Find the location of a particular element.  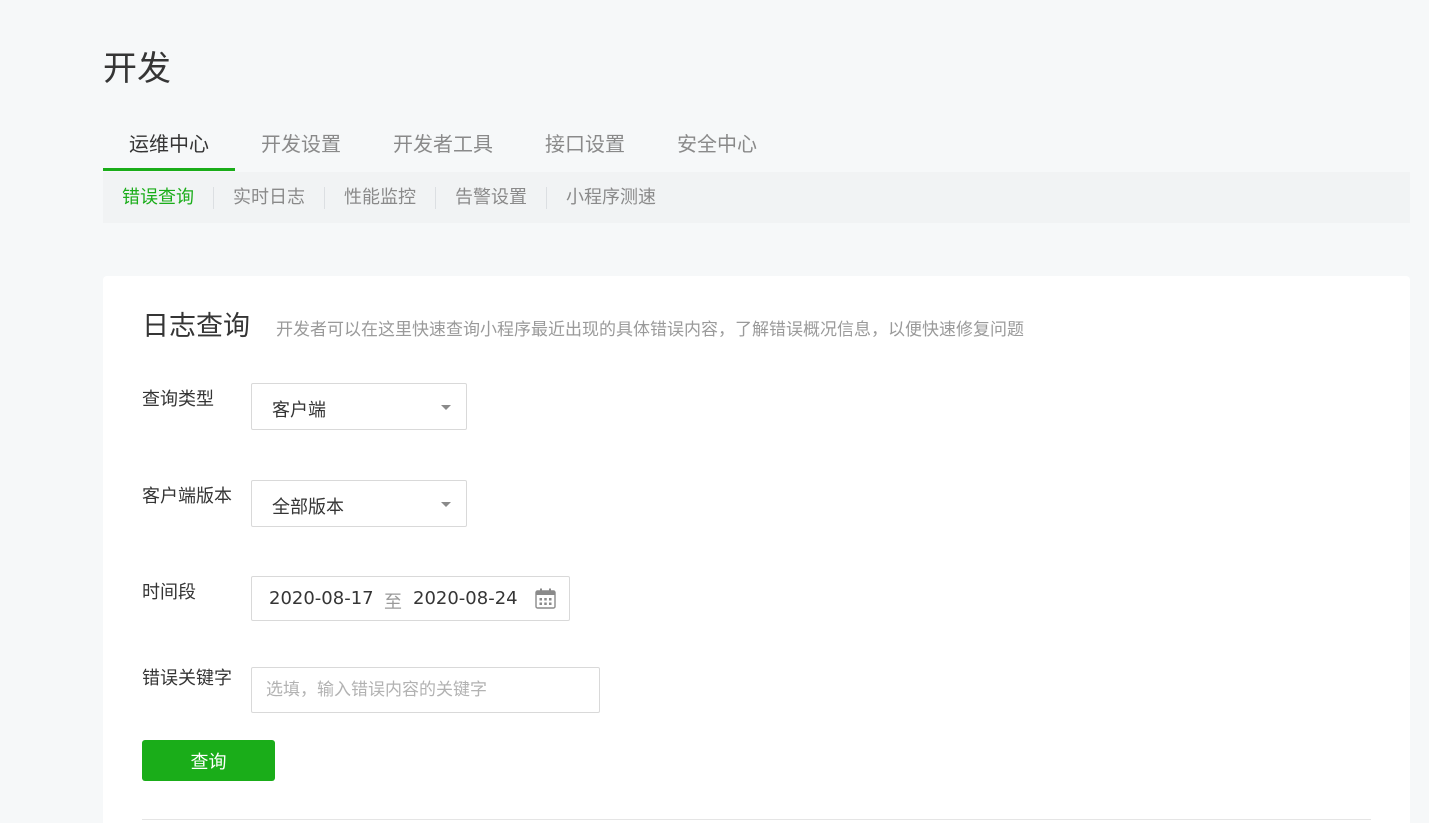

keyword-input is located at coordinates (425, 690).